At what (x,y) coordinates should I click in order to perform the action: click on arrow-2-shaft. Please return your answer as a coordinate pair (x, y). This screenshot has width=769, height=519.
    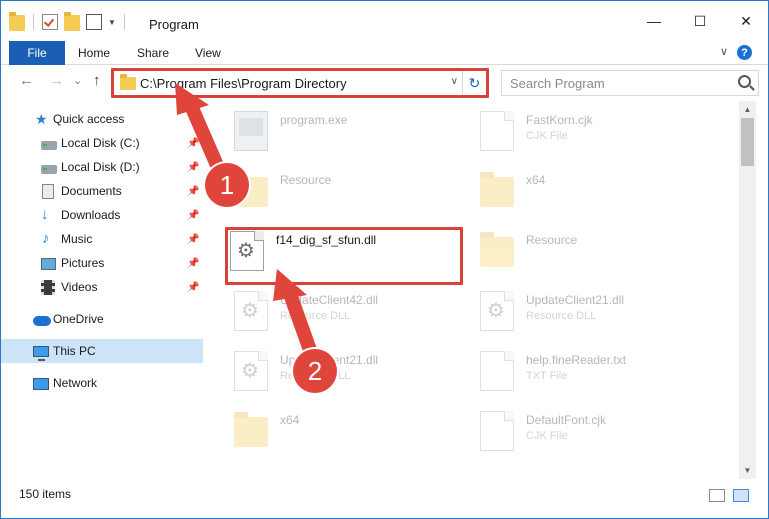
    Looking at the image, I should click on (300, 322).